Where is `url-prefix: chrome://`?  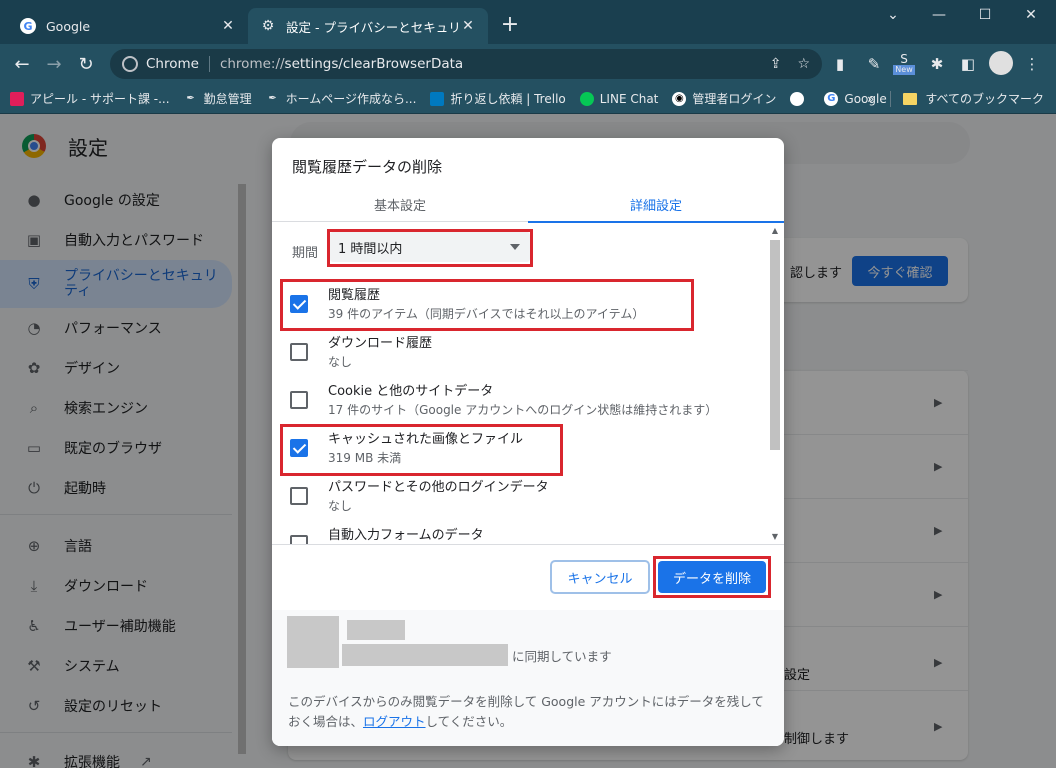 url-prefix: chrome:// is located at coordinates (252, 64).